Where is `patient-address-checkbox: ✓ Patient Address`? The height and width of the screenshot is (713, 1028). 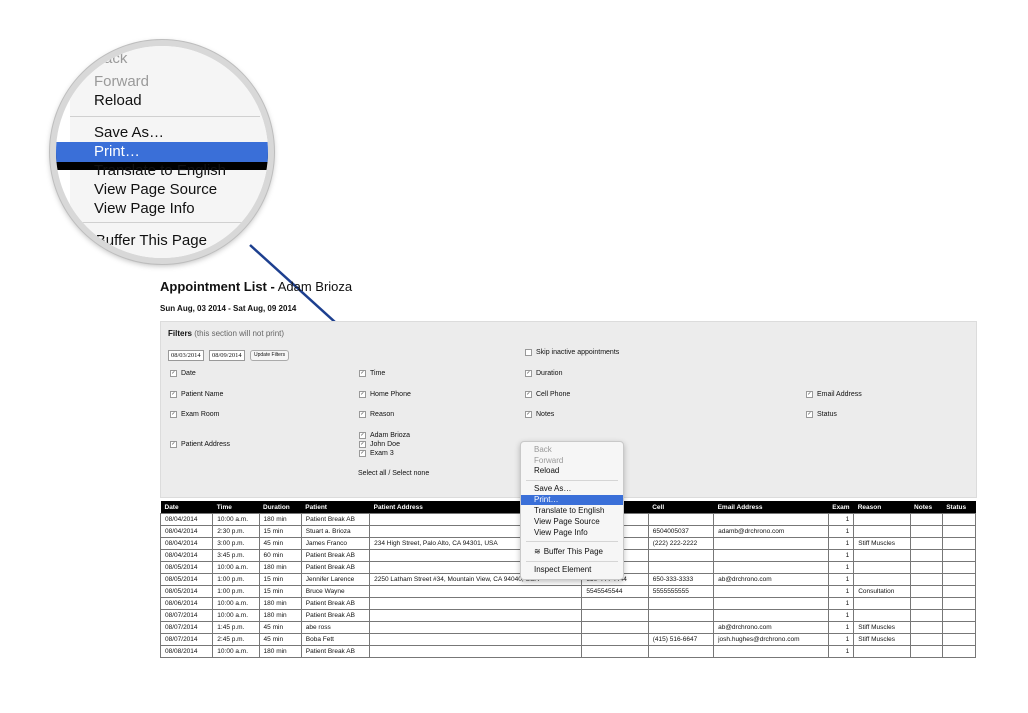
patient-address-checkbox: ✓ Patient Address is located at coordinates (200, 444).